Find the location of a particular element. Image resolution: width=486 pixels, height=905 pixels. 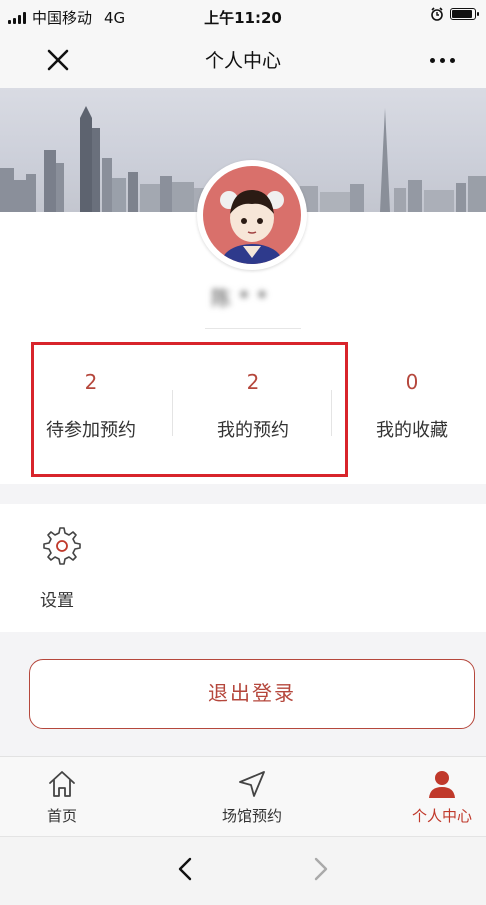

nav-bar: 个人中心 is located at coordinates (243, 60).